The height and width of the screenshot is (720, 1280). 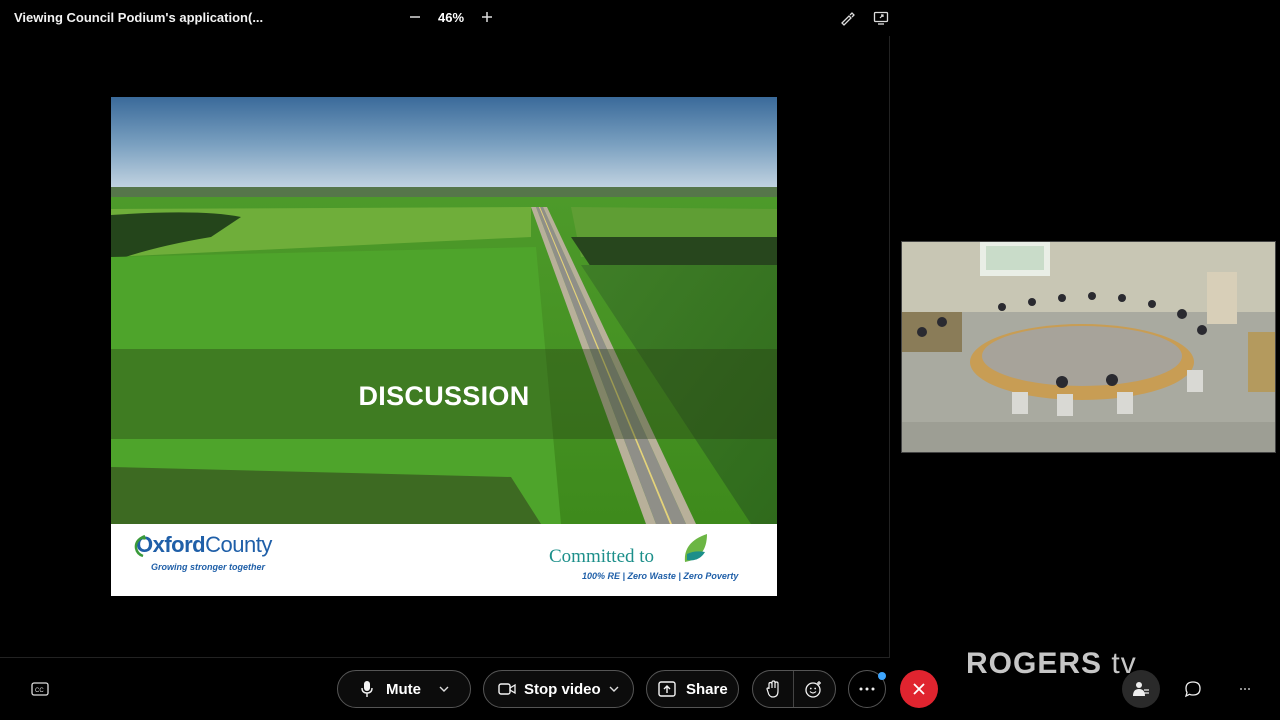 I want to click on plus-icon, so click(x=487, y=17).